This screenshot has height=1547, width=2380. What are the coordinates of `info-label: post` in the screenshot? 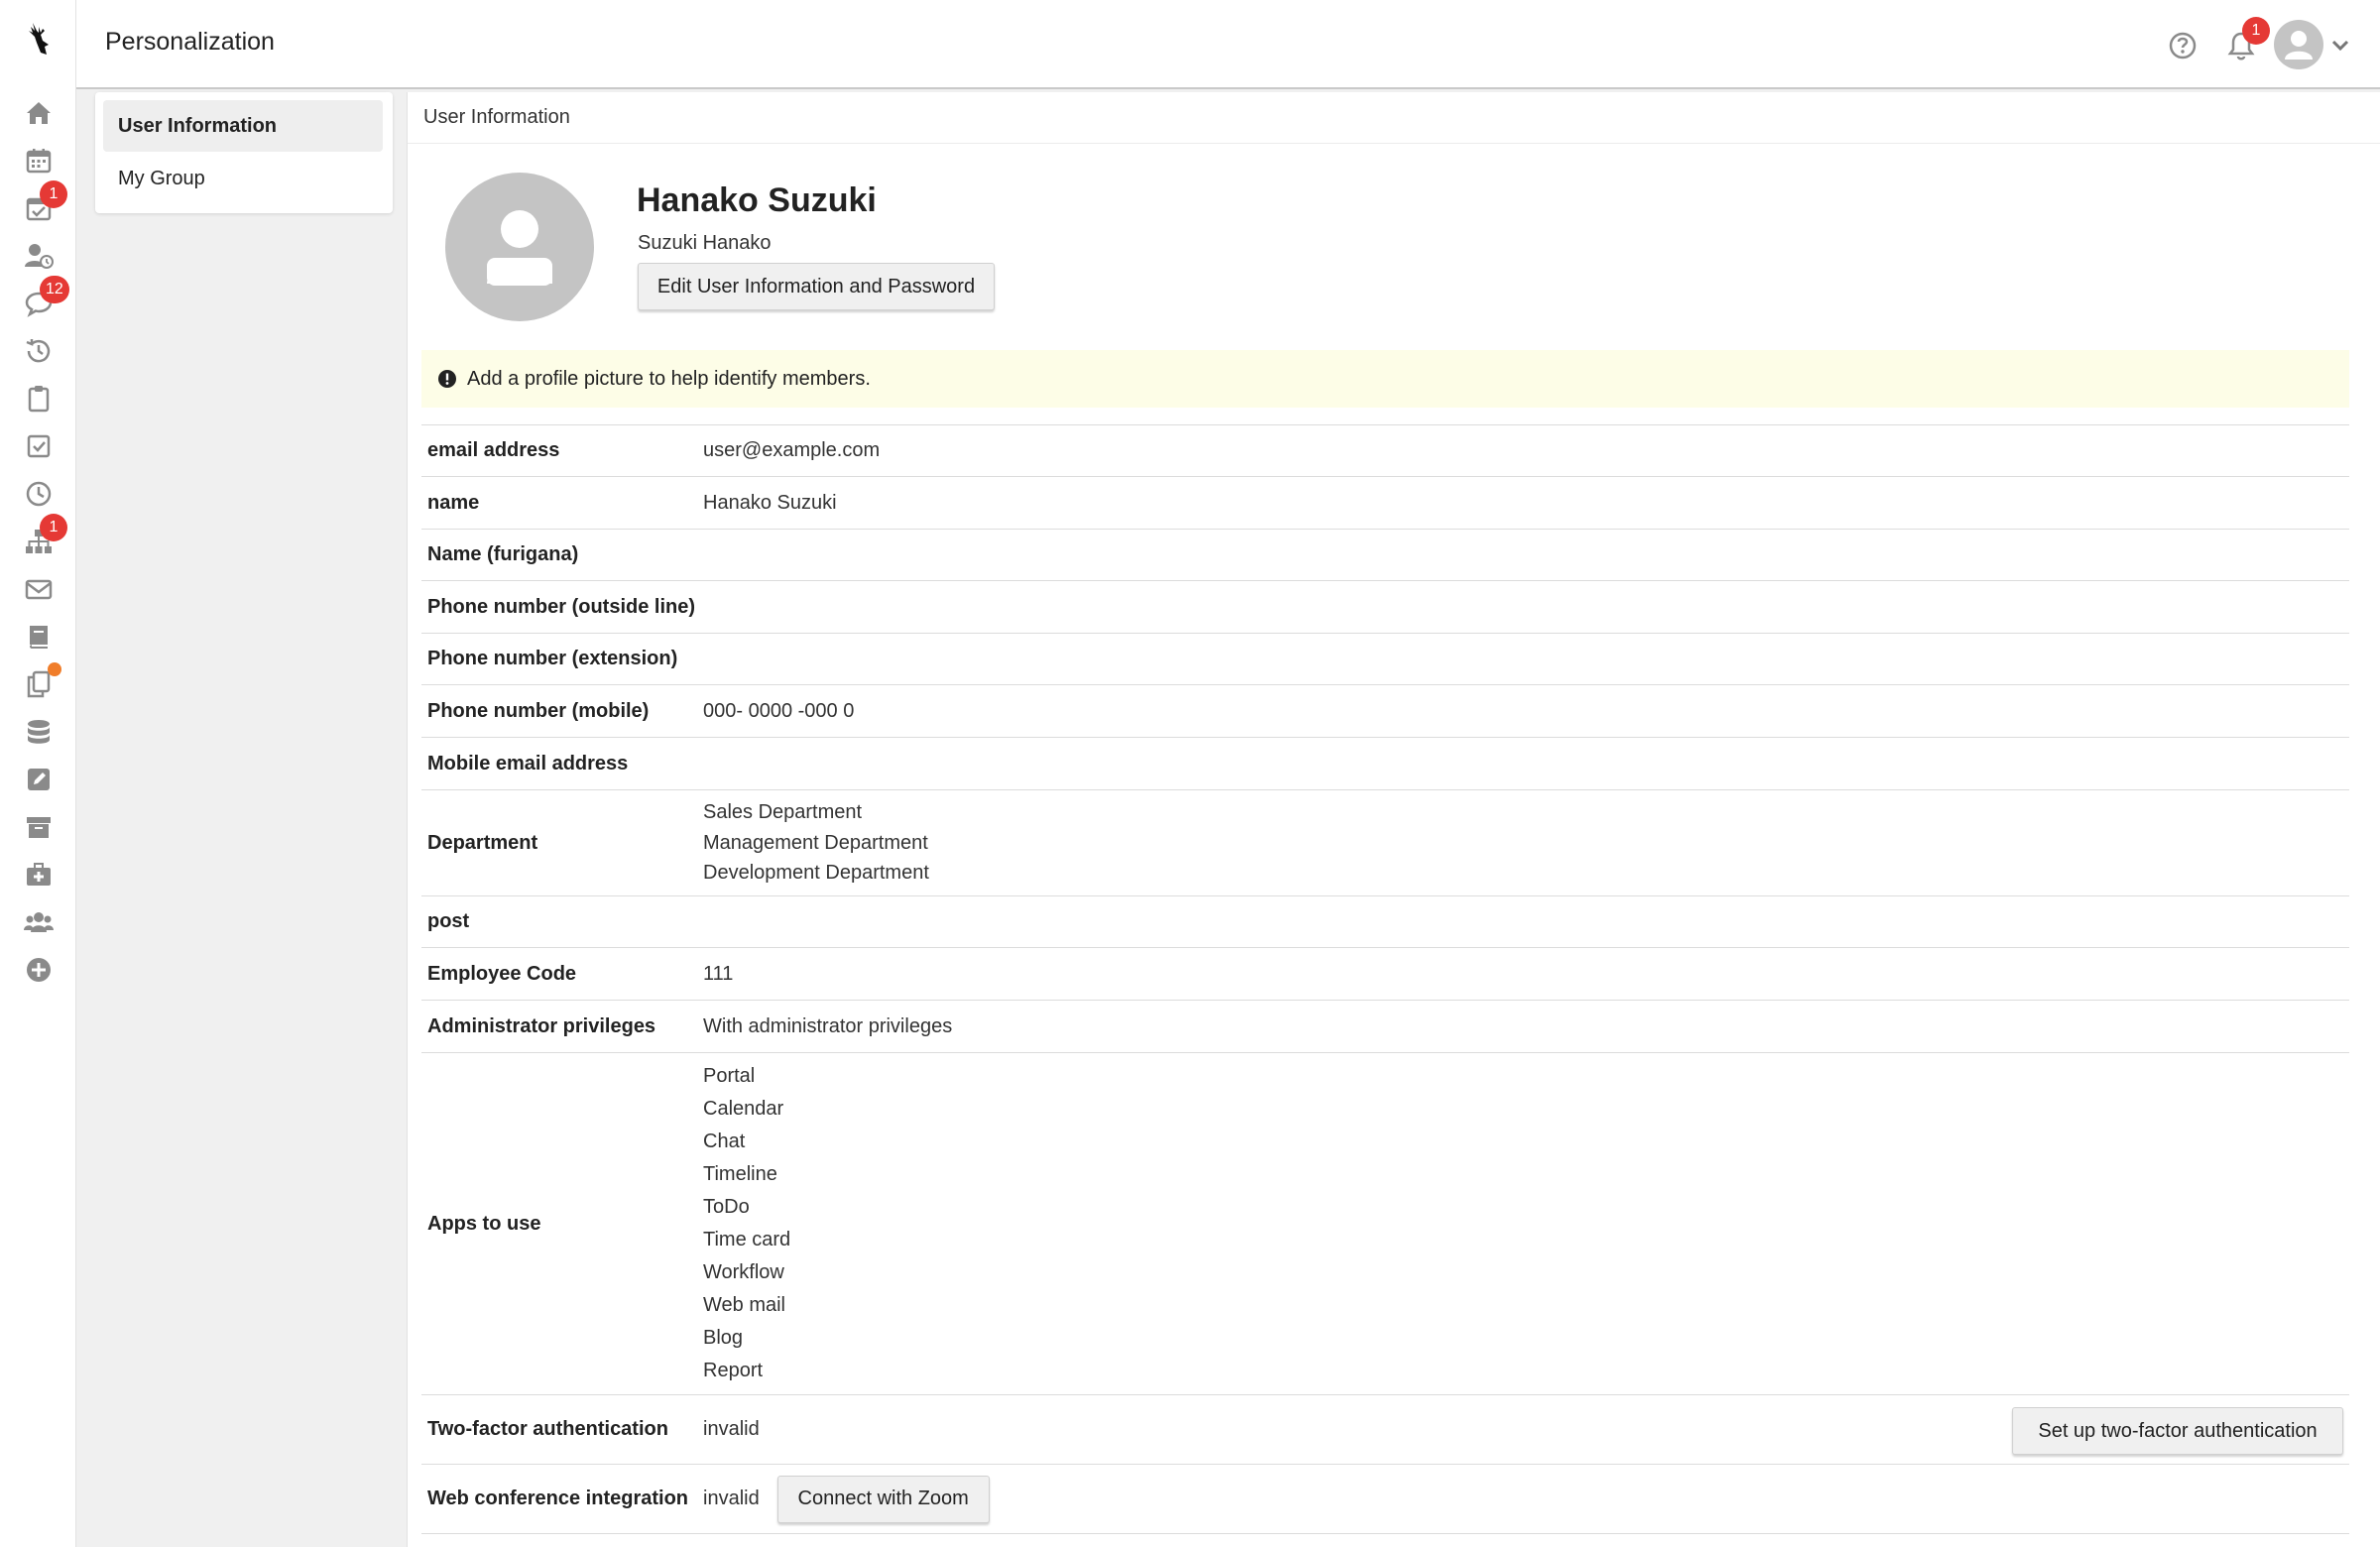 It's located at (448, 921).